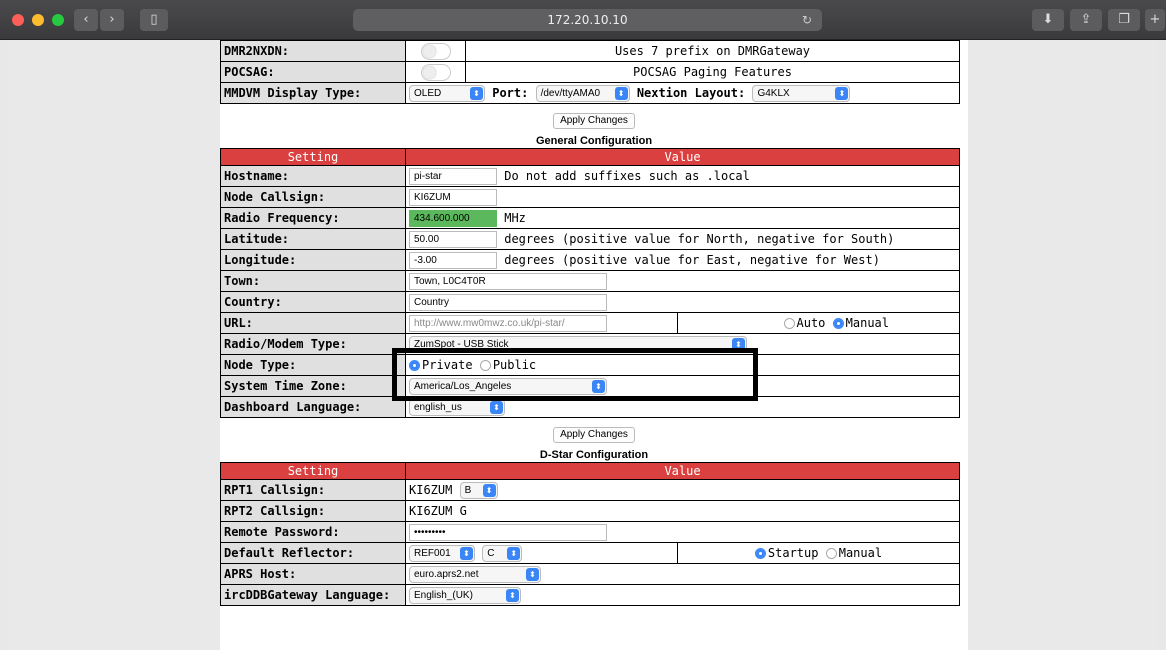 This screenshot has height=650, width=1166. What do you see at coordinates (313, 490) in the screenshot?
I see `row-label: RPT1 Callsign:` at bounding box center [313, 490].